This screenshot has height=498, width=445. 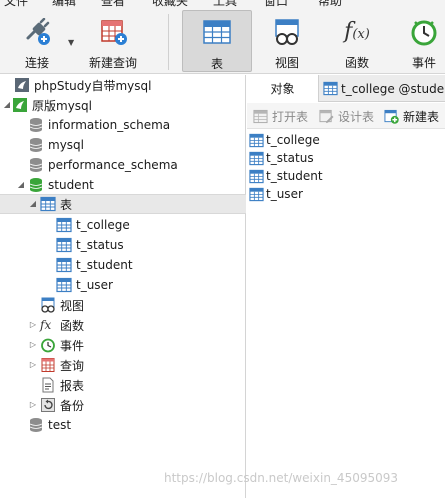 What do you see at coordinates (287, 41) in the screenshot?
I see `view-button: 视图` at bounding box center [287, 41].